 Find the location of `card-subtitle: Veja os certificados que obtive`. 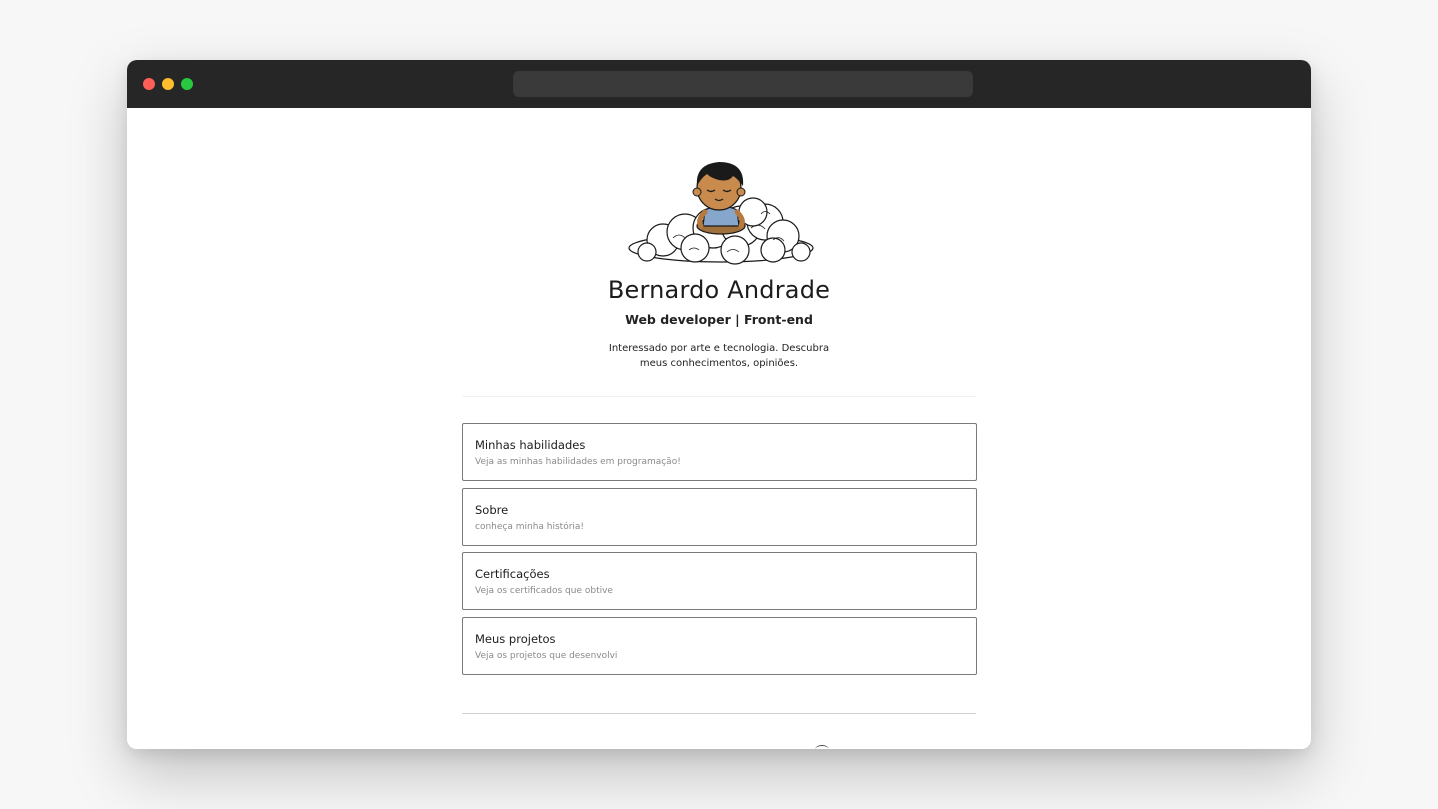

card-subtitle: Veja os certificados que obtive is located at coordinates (544, 591).